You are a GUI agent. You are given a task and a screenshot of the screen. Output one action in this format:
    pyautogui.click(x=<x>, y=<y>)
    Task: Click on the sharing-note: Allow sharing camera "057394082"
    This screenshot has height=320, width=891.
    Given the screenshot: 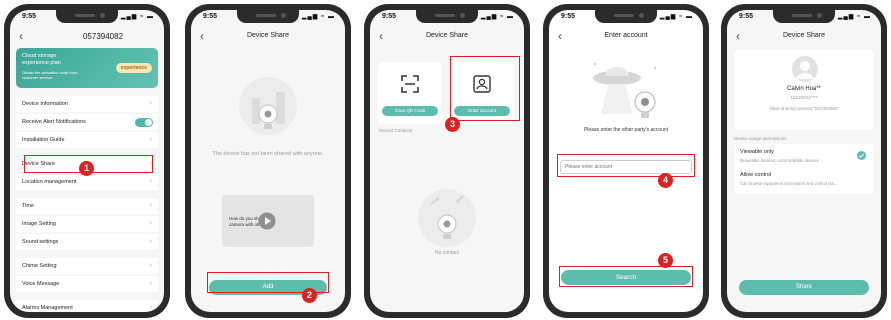 What is the action you would take?
    pyautogui.click(x=804, y=108)
    